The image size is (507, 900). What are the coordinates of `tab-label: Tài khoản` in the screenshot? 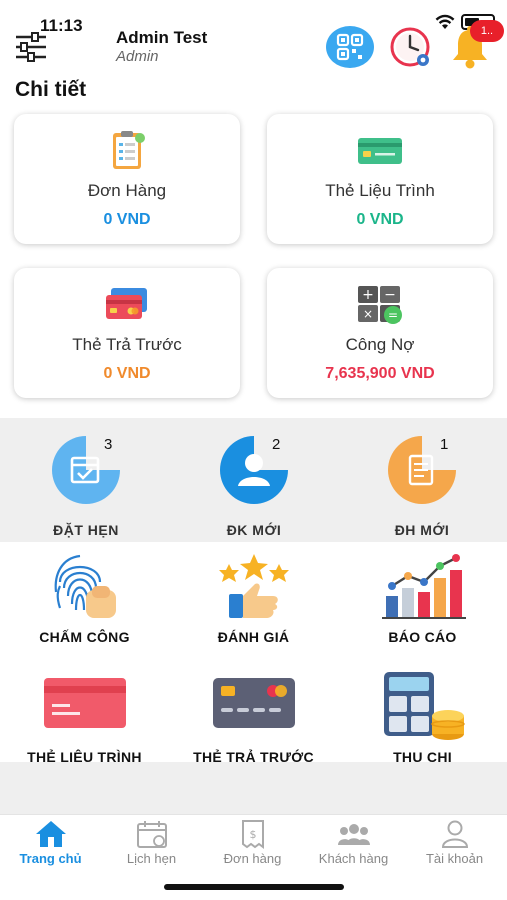 It's located at (454, 858).